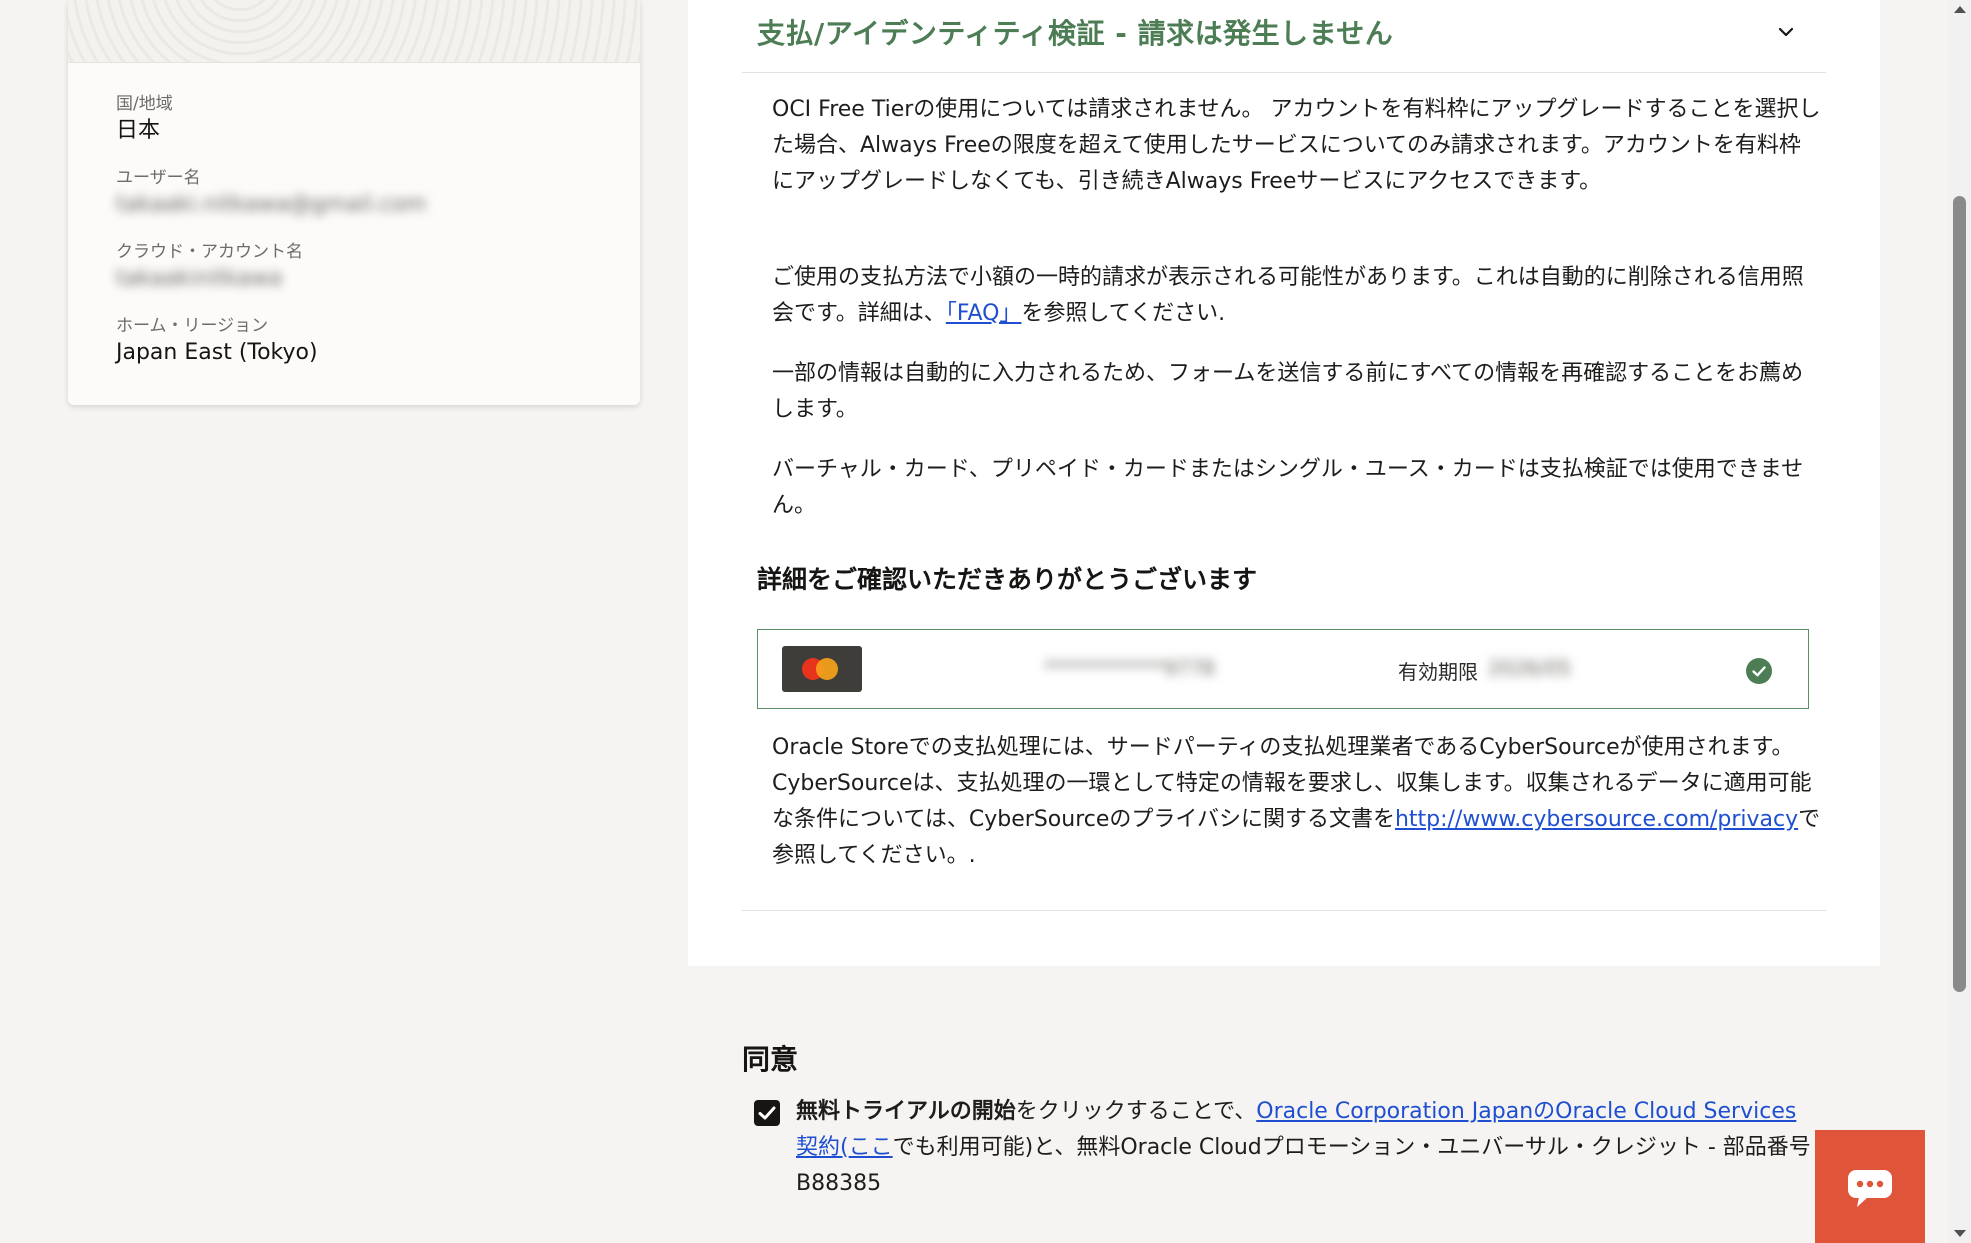 The image size is (1971, 1243). Describe the element at coordinates (1530, 668) in the screenshot. I see `expiry-value: 2026/05` at that location.